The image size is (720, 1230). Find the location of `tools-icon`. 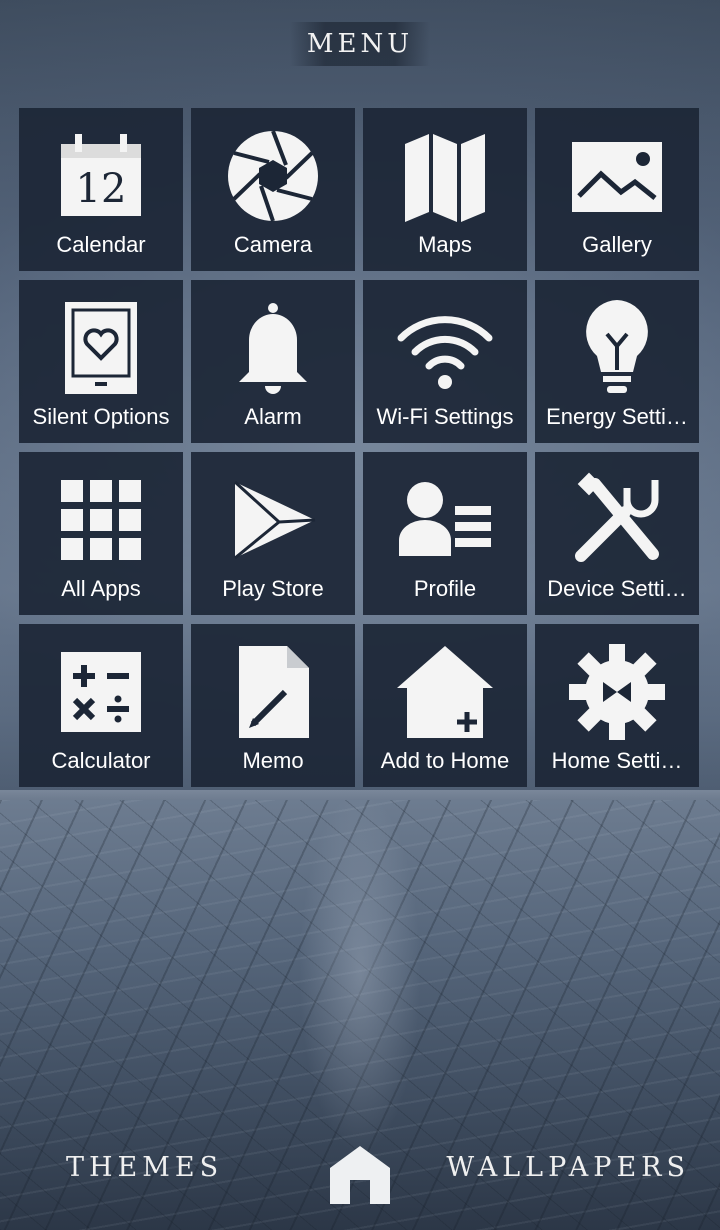

tools-icon is located at coordinates (617, 520).